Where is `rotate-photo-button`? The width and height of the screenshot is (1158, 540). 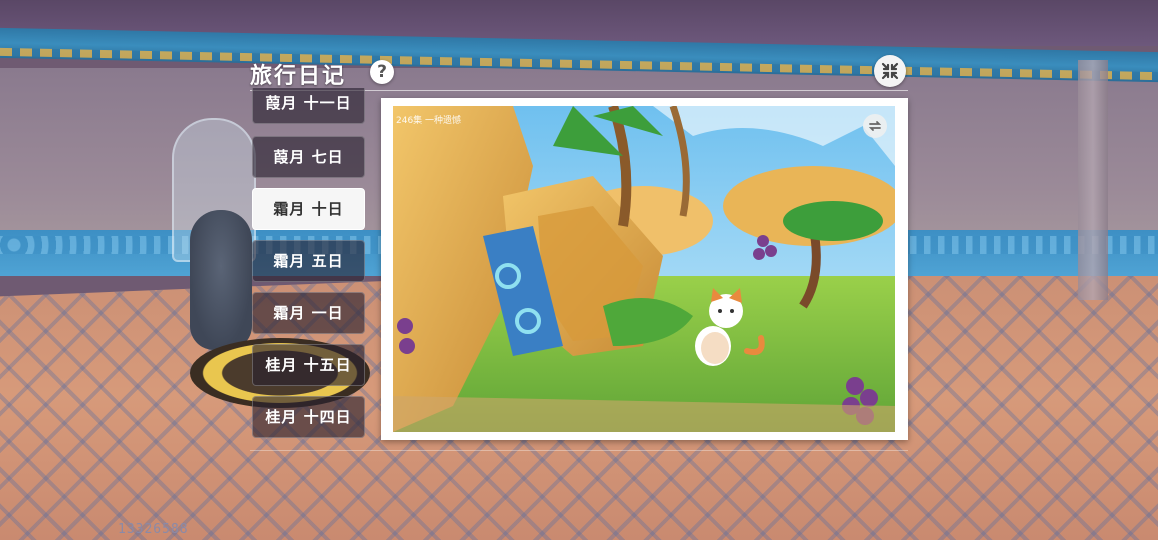
rotate-photo-button is located at coordinates (875, 126).